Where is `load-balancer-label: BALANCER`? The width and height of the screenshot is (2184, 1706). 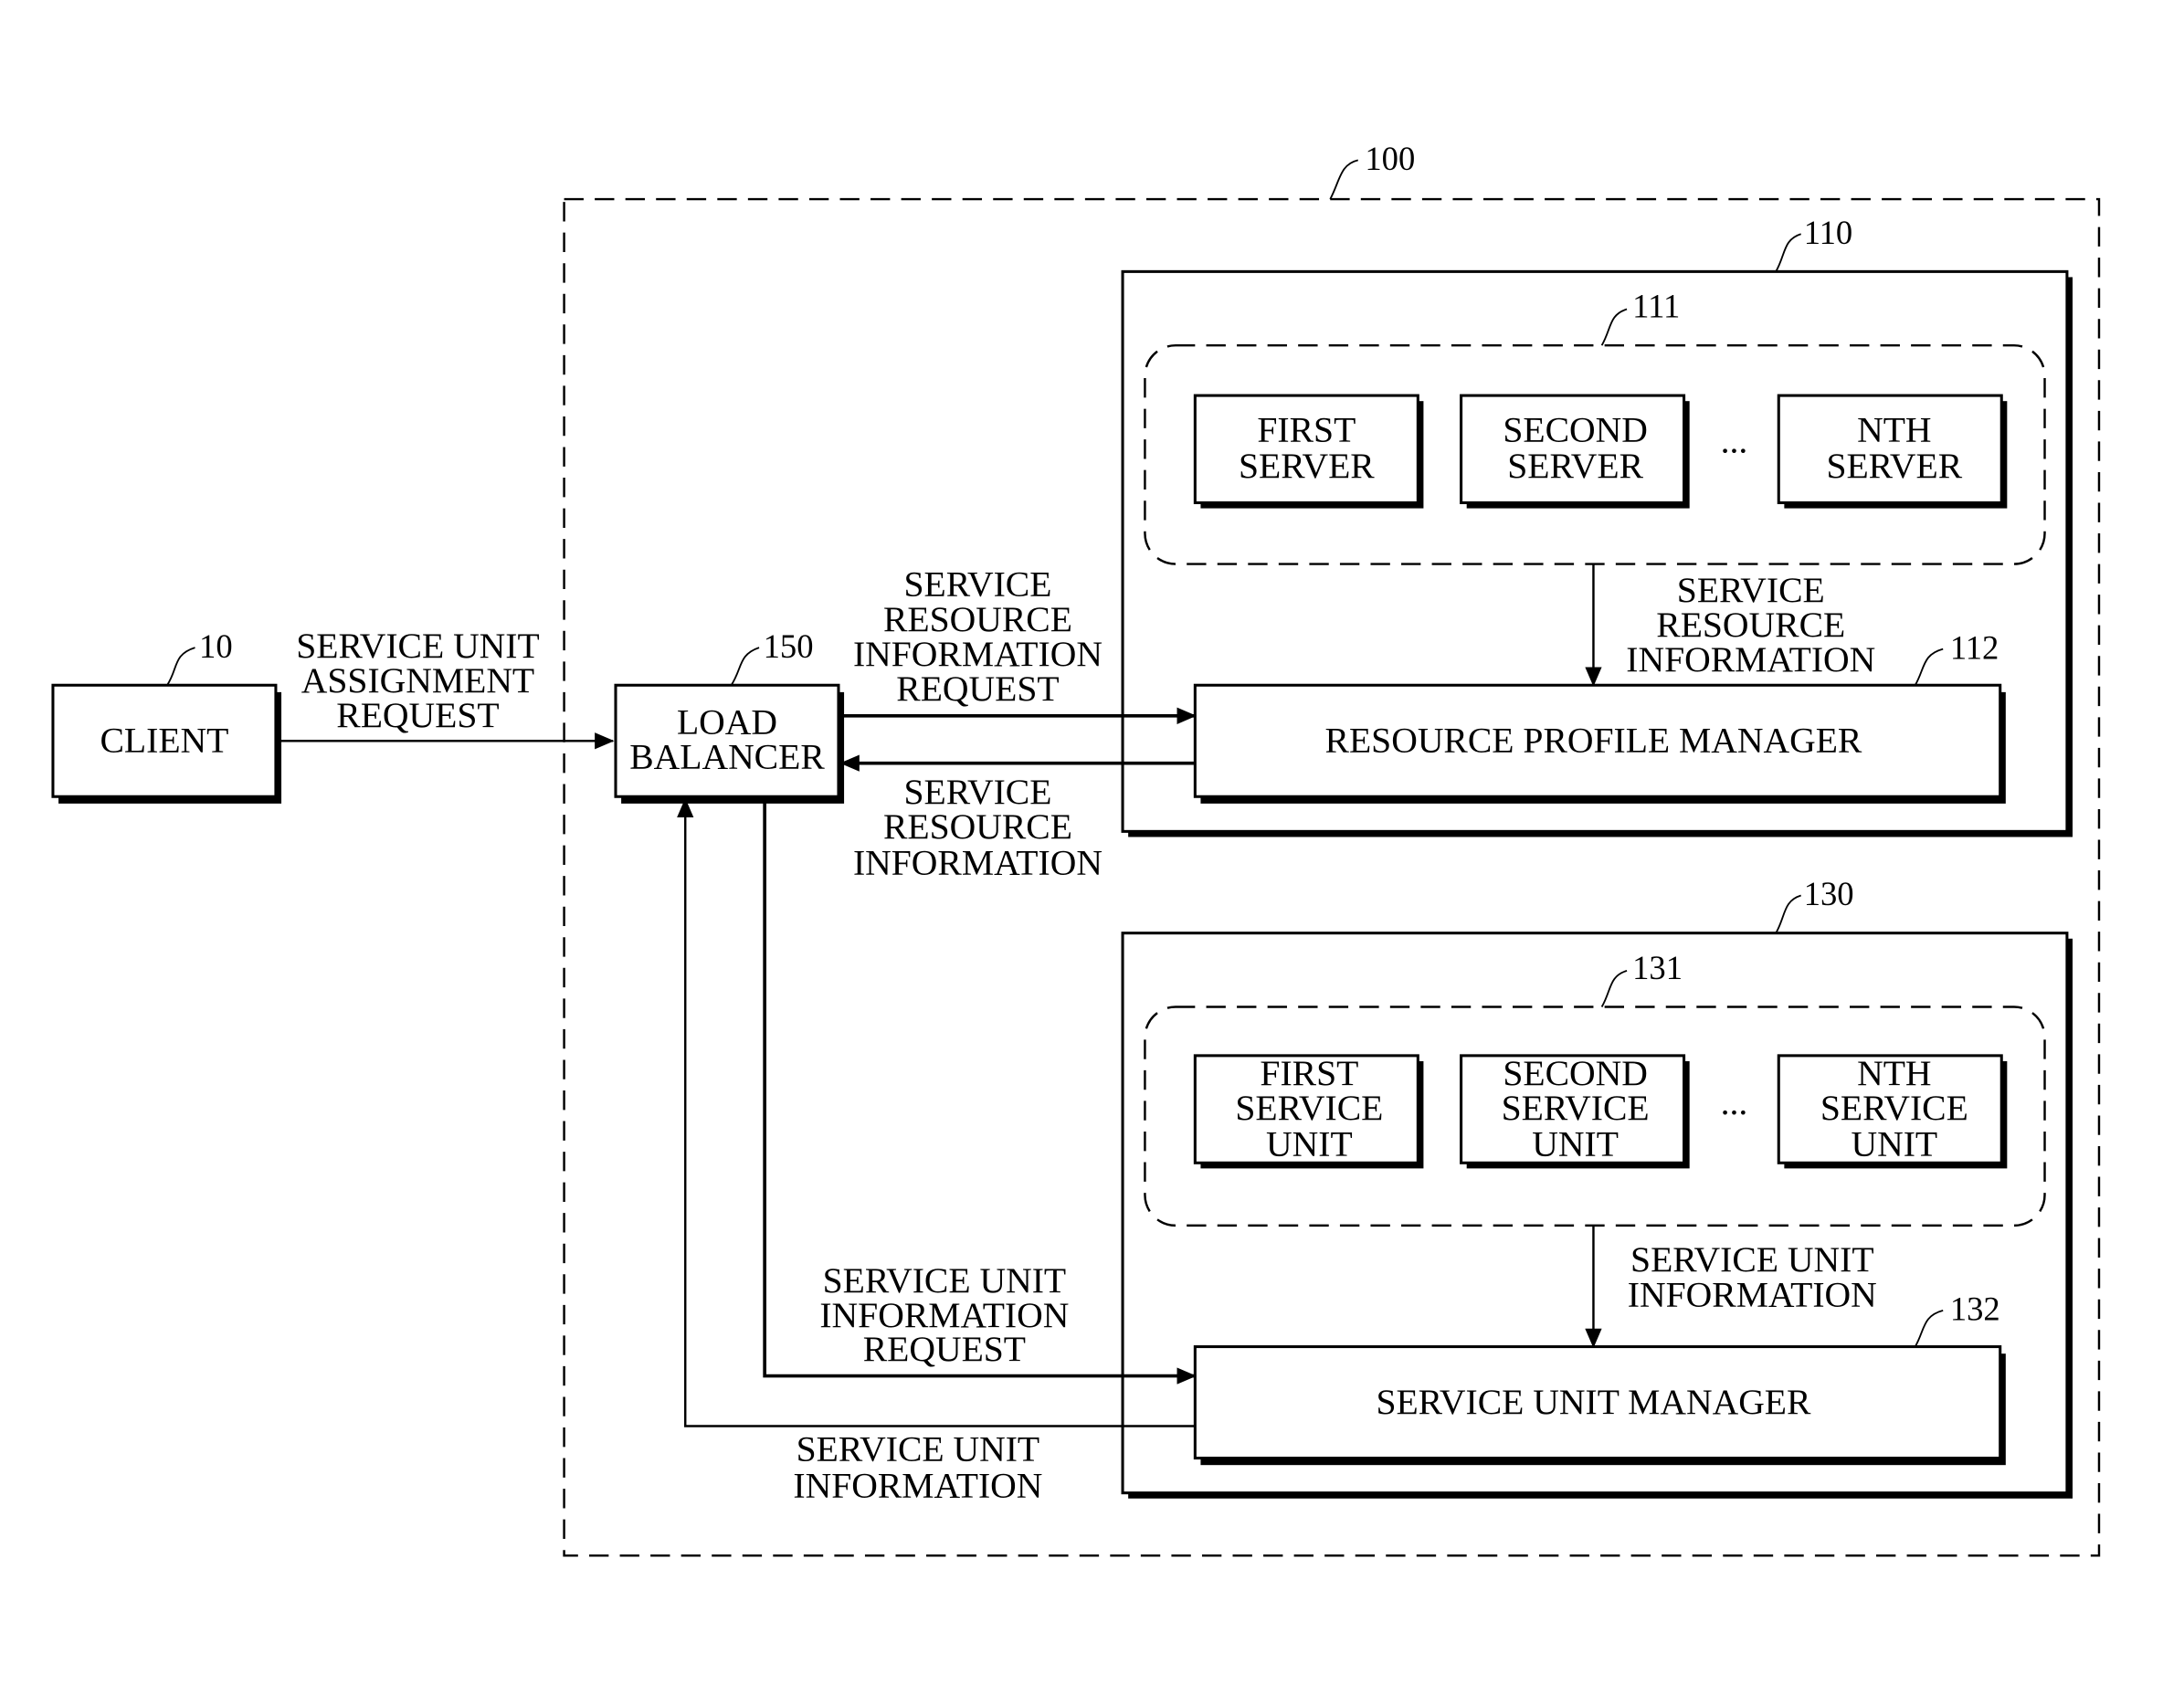
load-balancer-label: BALANCER is located at coordinates (727, 757).